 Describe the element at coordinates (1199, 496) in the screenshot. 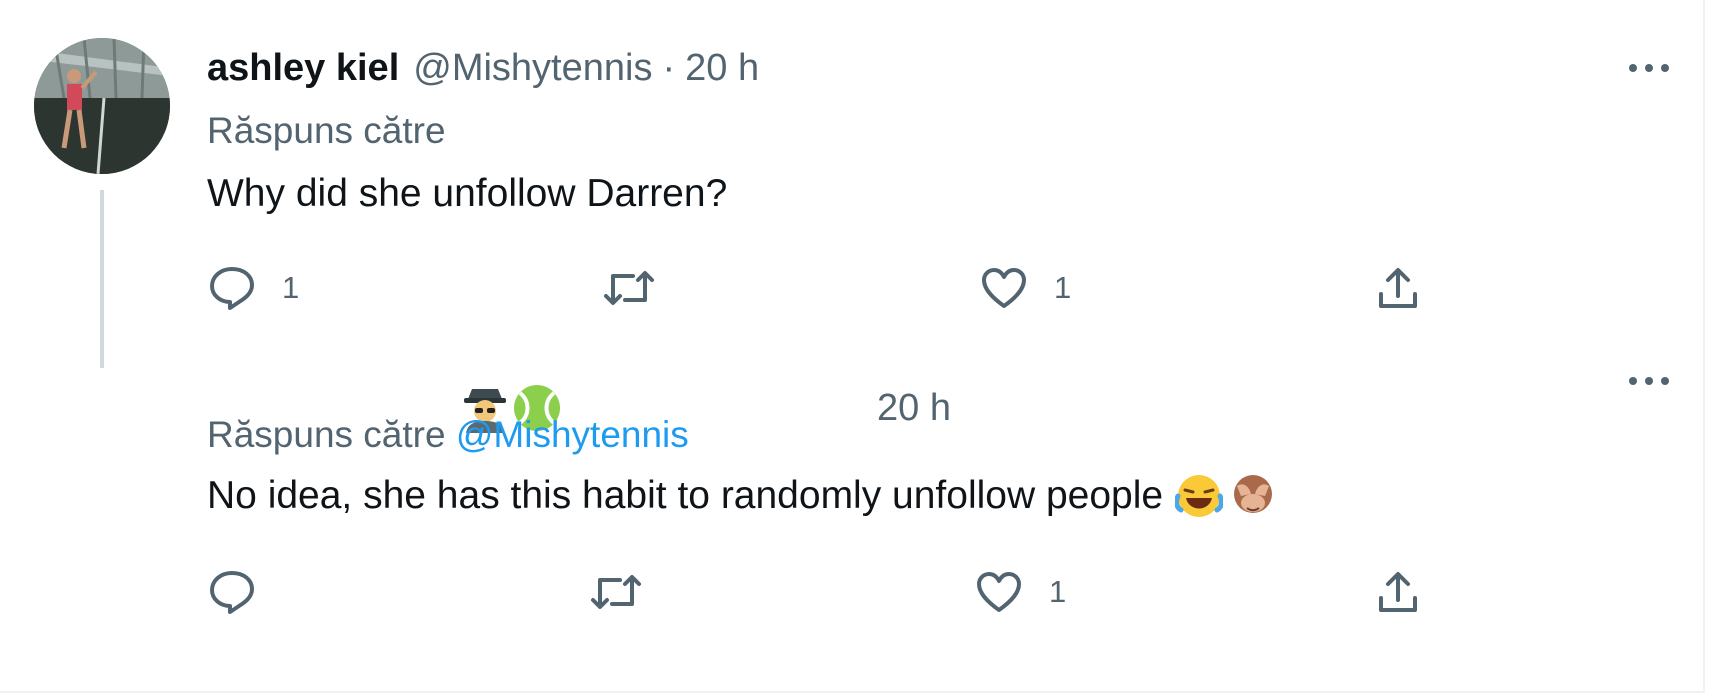

I see `laughing-emoji-icon` at that location.